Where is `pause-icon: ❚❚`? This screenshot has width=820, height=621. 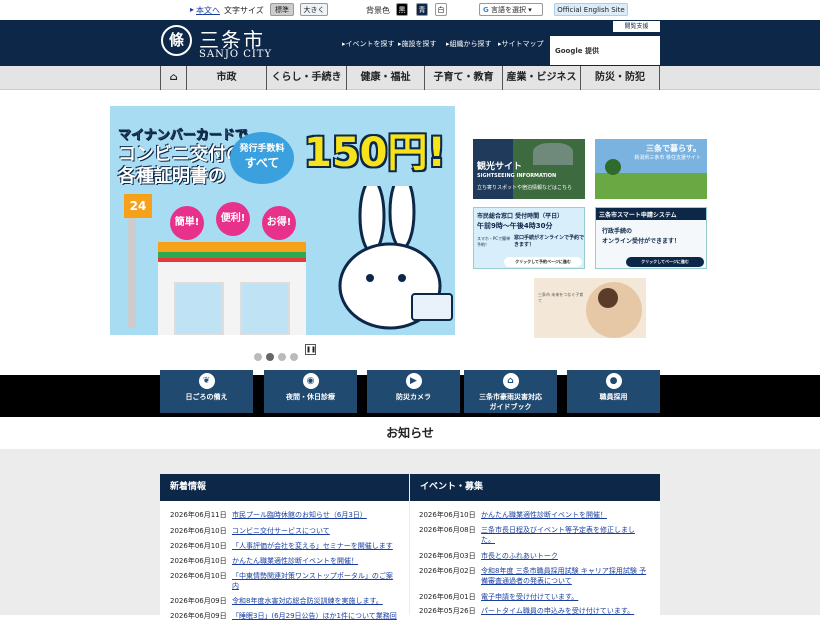 pause-icon: ❚❚ is located at coordinates (311, 349).